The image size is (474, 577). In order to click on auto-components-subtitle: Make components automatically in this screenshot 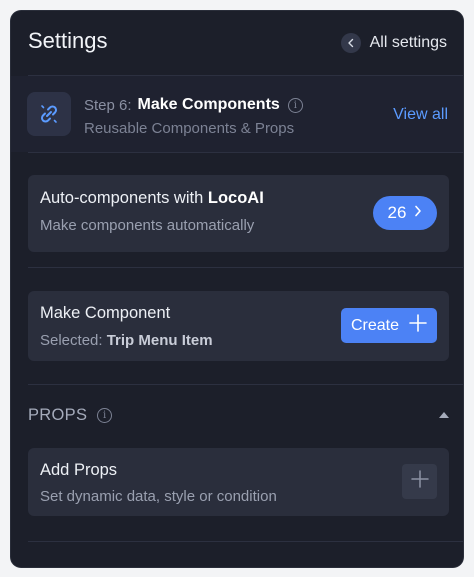, I will do `click(147, 225)`.